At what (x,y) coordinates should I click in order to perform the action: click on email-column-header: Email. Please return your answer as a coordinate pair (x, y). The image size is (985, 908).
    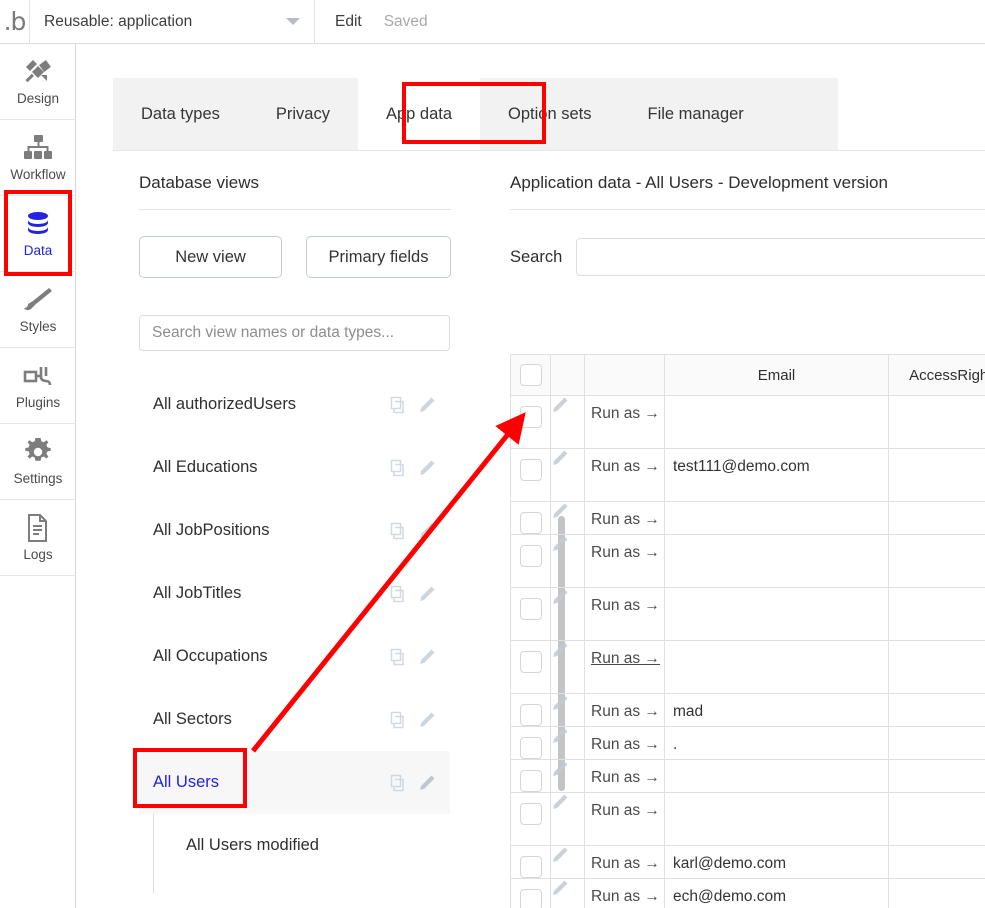
    Looking at the image, I should click on (776, 375).